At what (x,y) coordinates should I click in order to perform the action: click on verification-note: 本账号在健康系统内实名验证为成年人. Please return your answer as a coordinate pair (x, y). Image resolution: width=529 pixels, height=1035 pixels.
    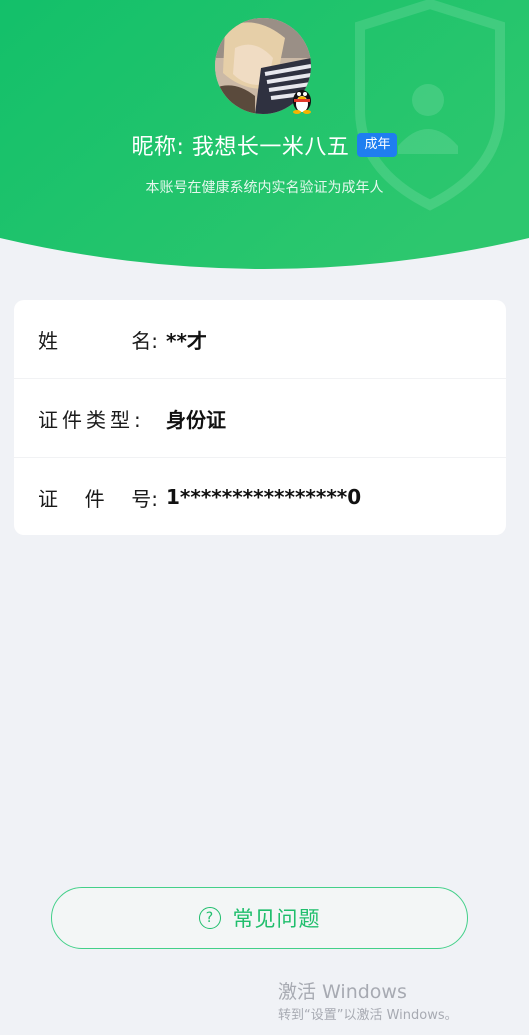
    Looking at the image, I should click on (264, 188).